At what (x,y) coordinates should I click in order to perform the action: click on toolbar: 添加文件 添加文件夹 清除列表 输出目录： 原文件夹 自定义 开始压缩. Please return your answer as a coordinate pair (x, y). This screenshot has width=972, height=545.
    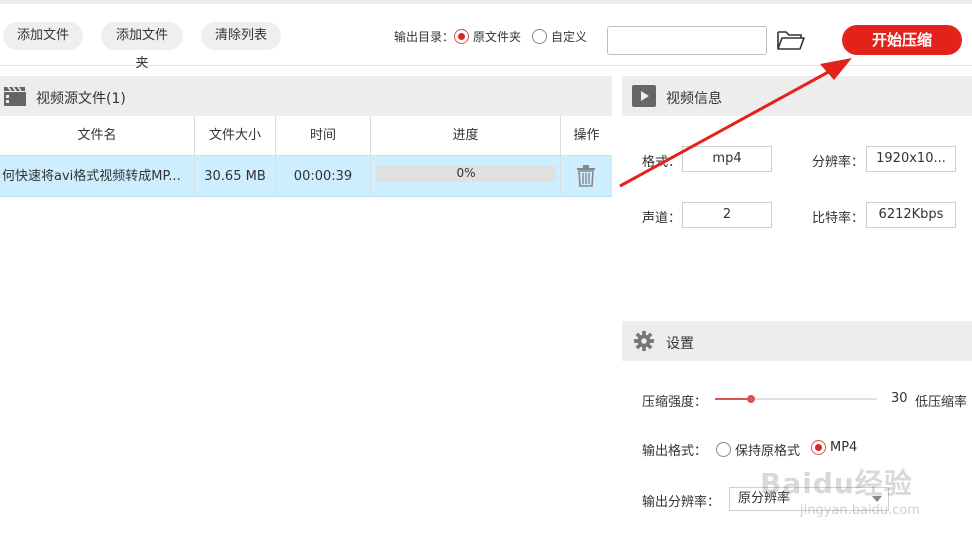
    Looking at the image, I should click on (486, 35).